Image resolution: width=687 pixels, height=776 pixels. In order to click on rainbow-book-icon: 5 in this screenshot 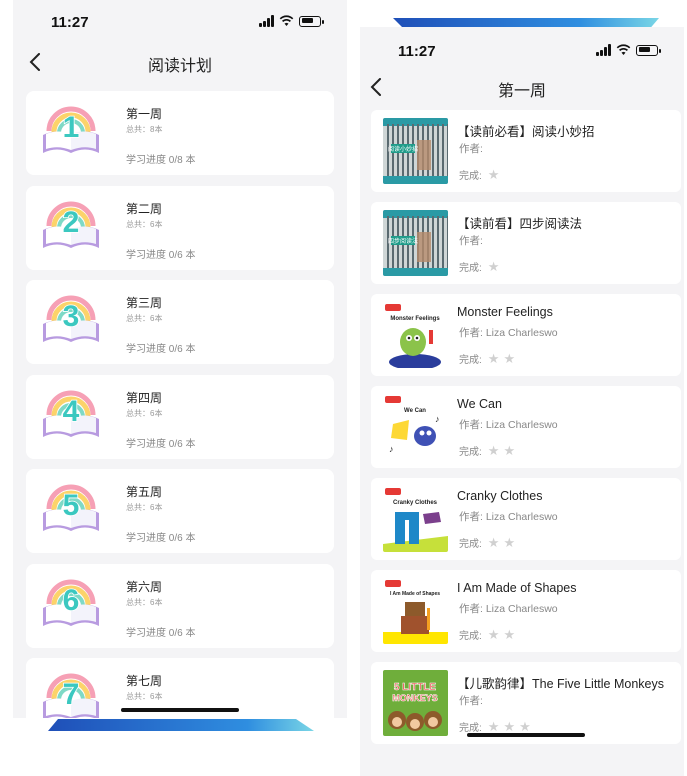, I will do `click(71, 507)`.